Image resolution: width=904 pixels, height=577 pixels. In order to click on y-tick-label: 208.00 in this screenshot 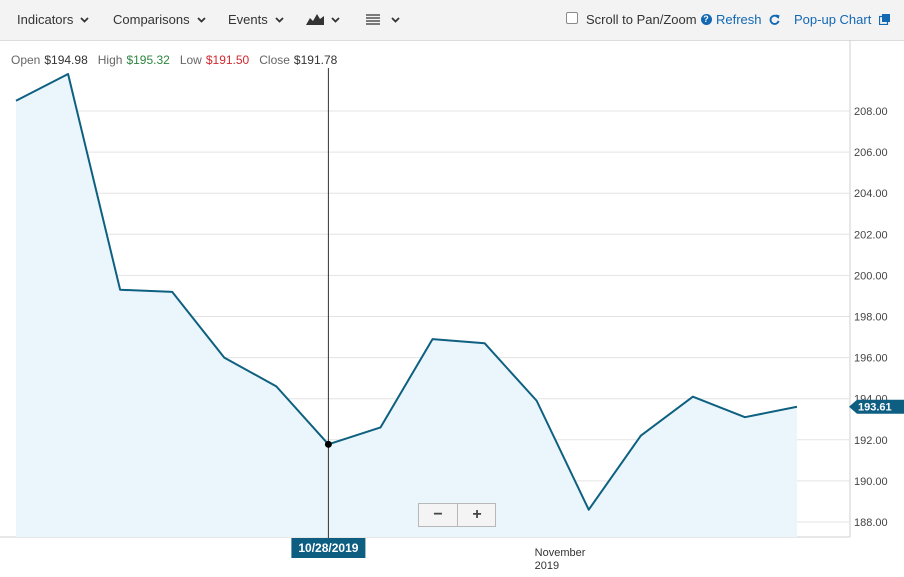, I will do `click(871, 112)`.